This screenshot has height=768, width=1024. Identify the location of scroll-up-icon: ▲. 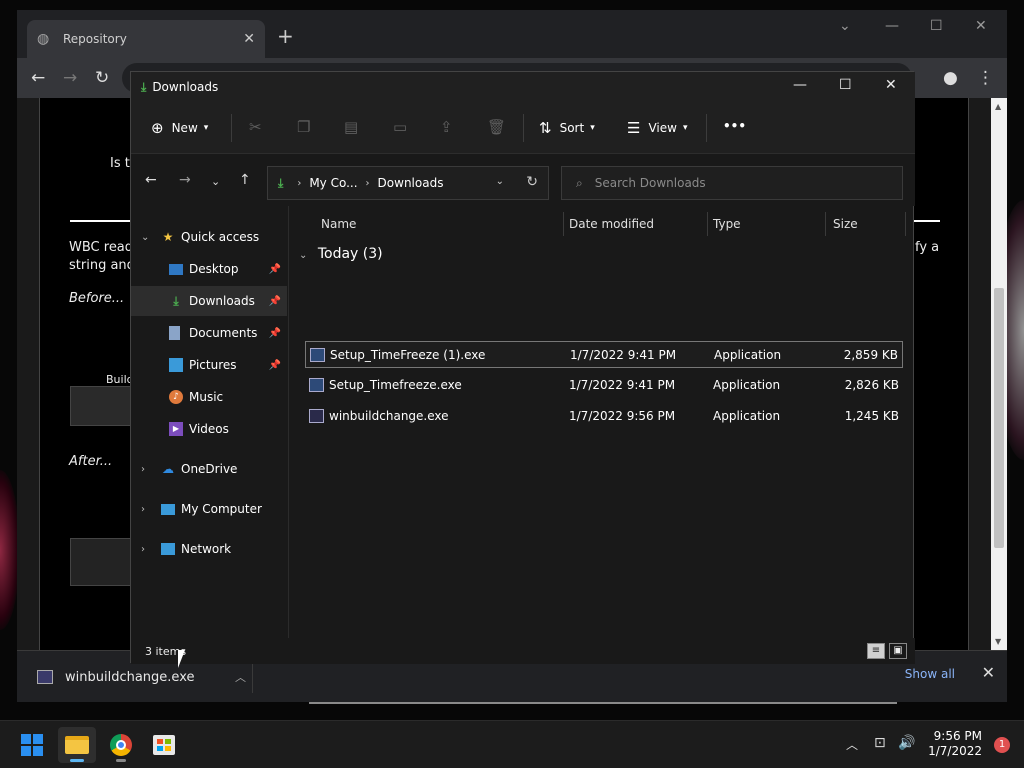
(998, 106).